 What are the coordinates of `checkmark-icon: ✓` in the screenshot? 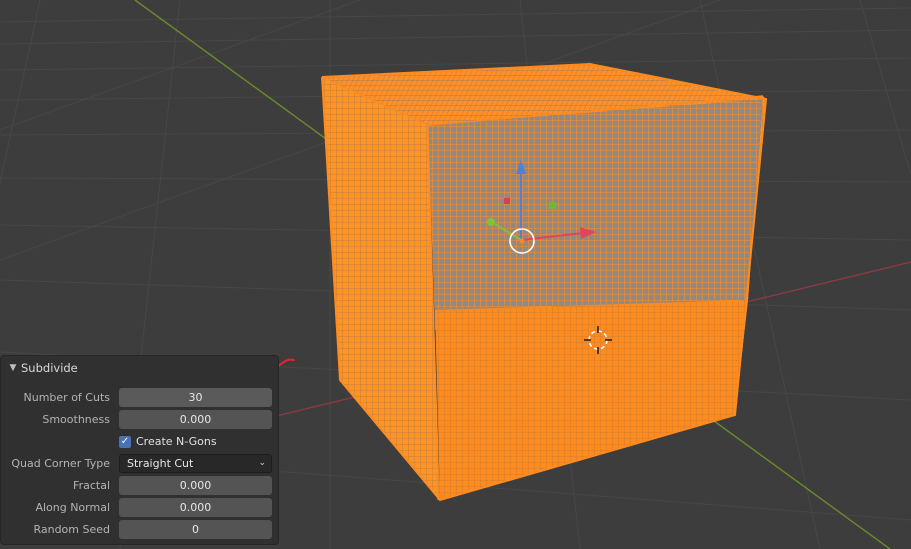 It's located at (125, 441).